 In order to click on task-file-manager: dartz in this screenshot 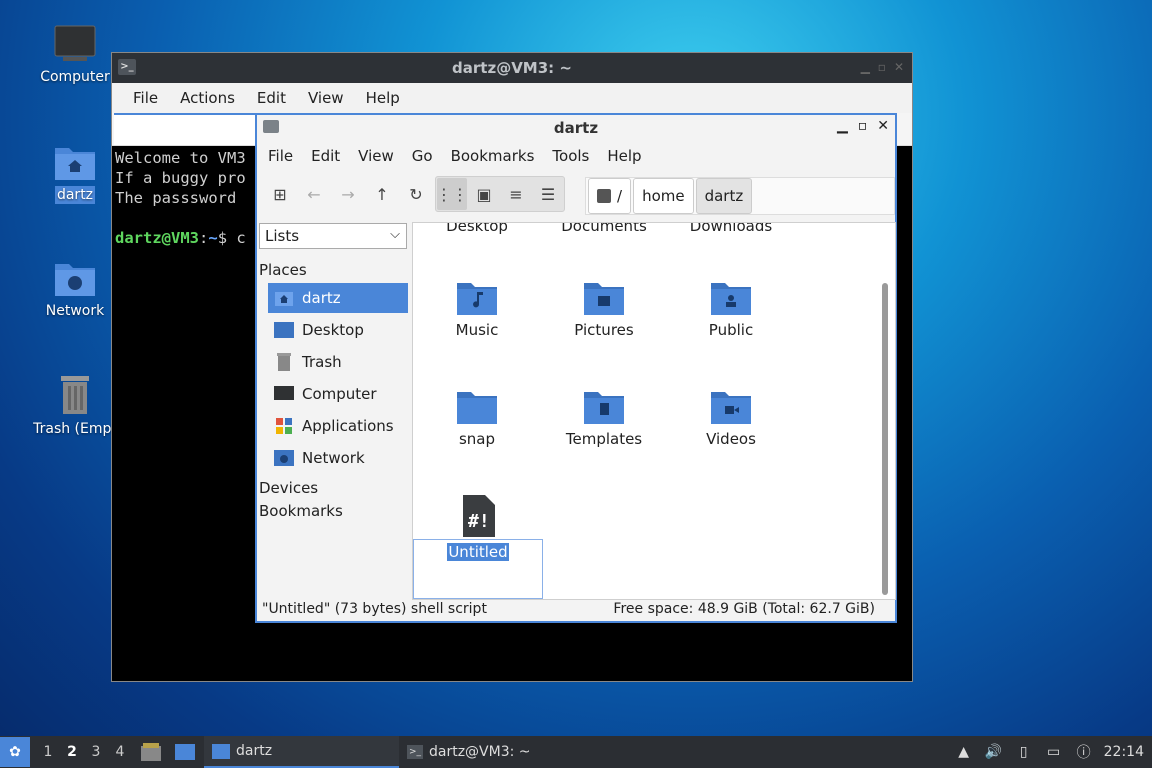, I will do `click(301, 752)`.